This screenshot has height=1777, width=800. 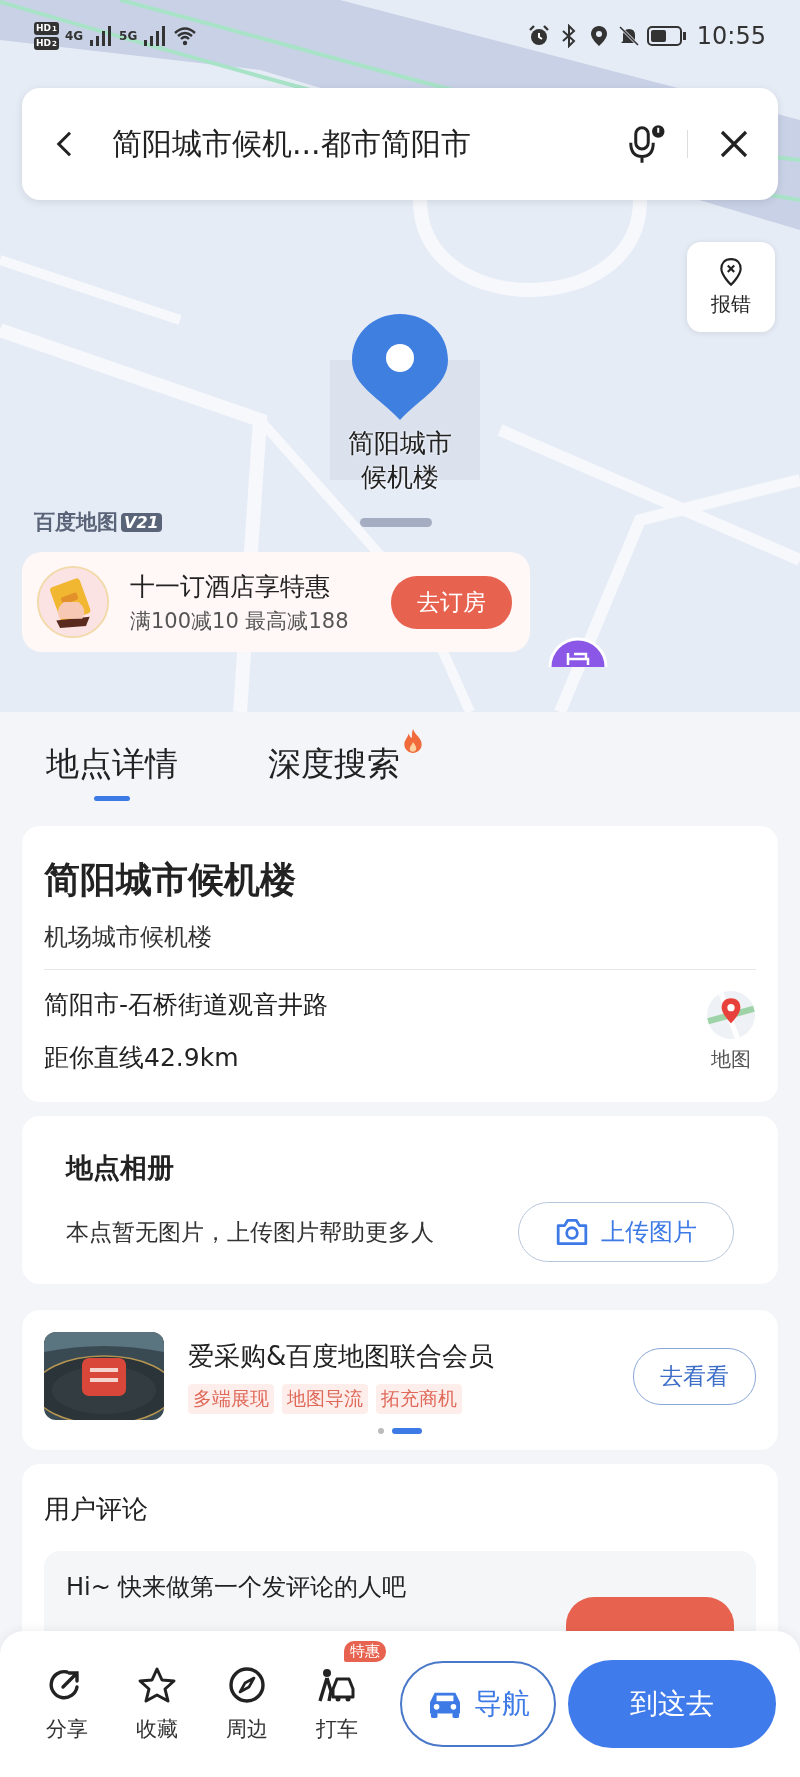 I want to click on album-title: 地点相册, so click(x=120, y=1168).